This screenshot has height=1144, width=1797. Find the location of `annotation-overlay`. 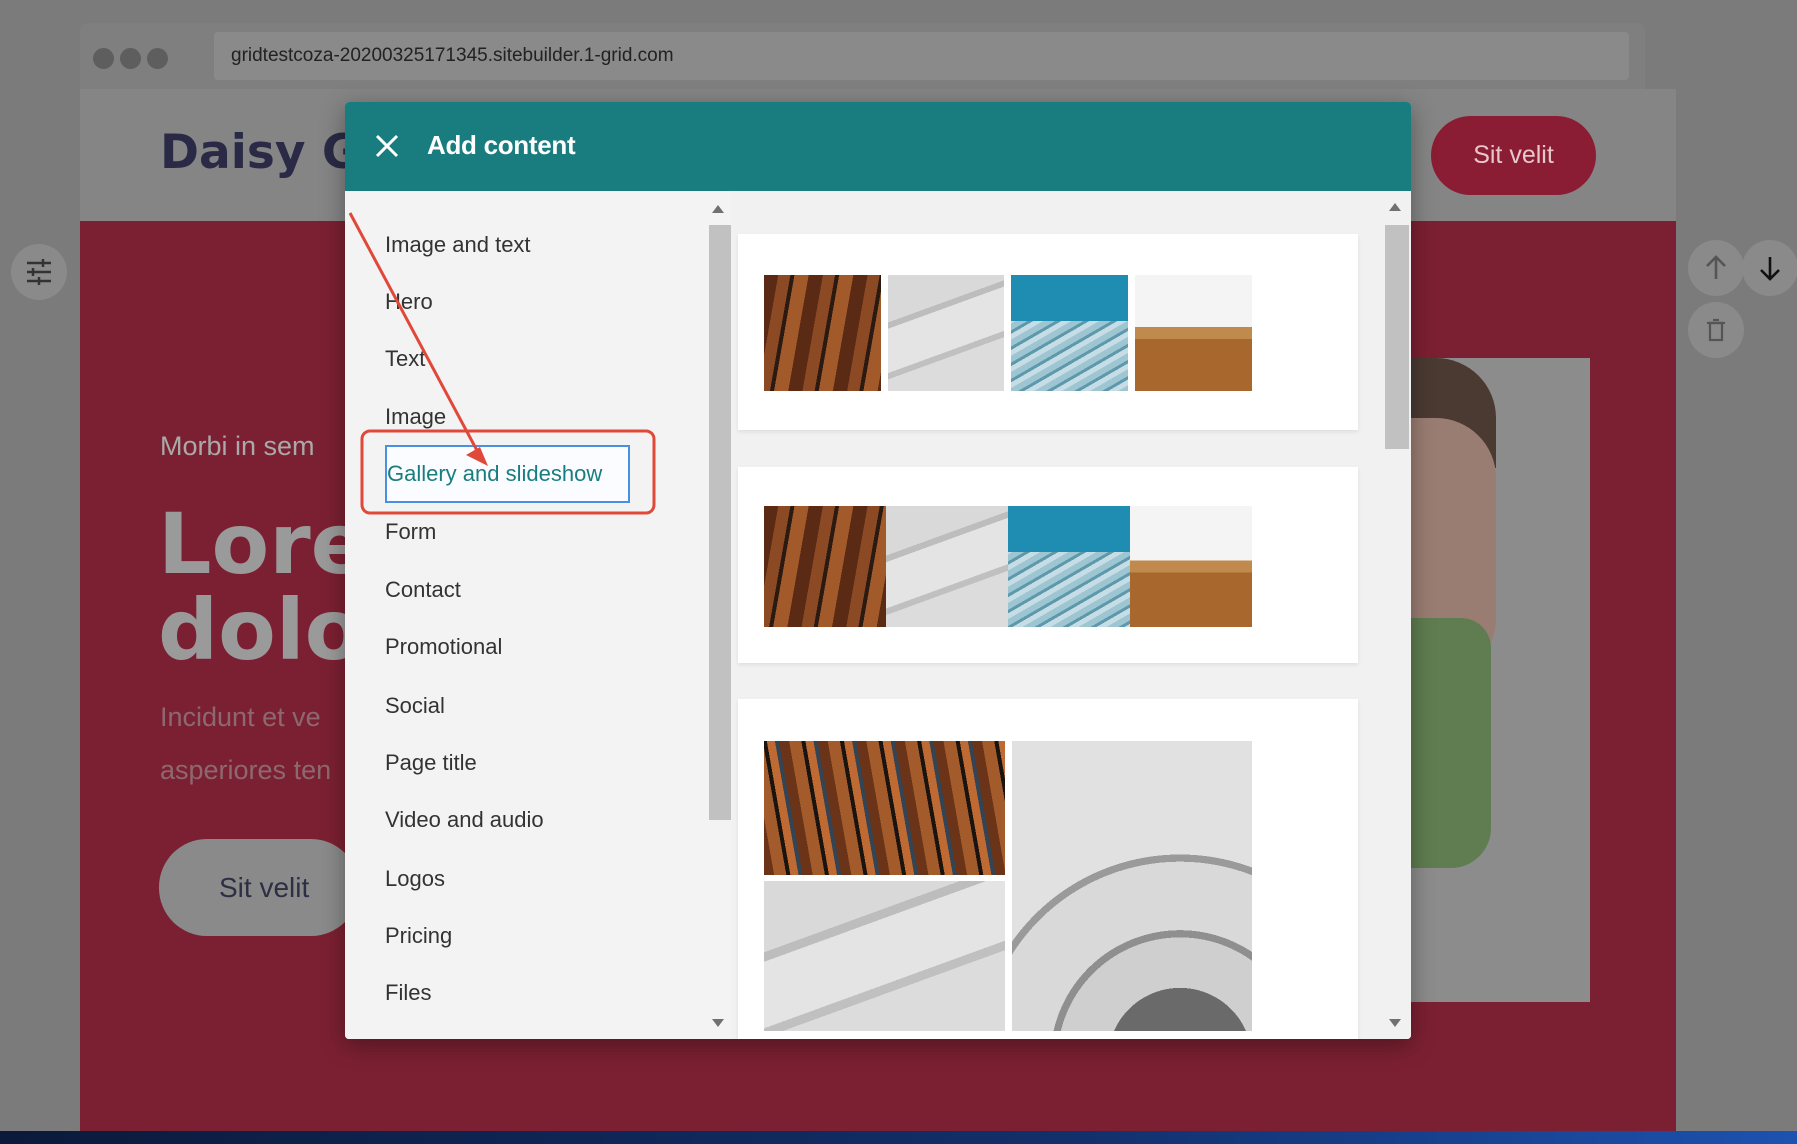

annotation-overlay is located at coordinates (502, 363).